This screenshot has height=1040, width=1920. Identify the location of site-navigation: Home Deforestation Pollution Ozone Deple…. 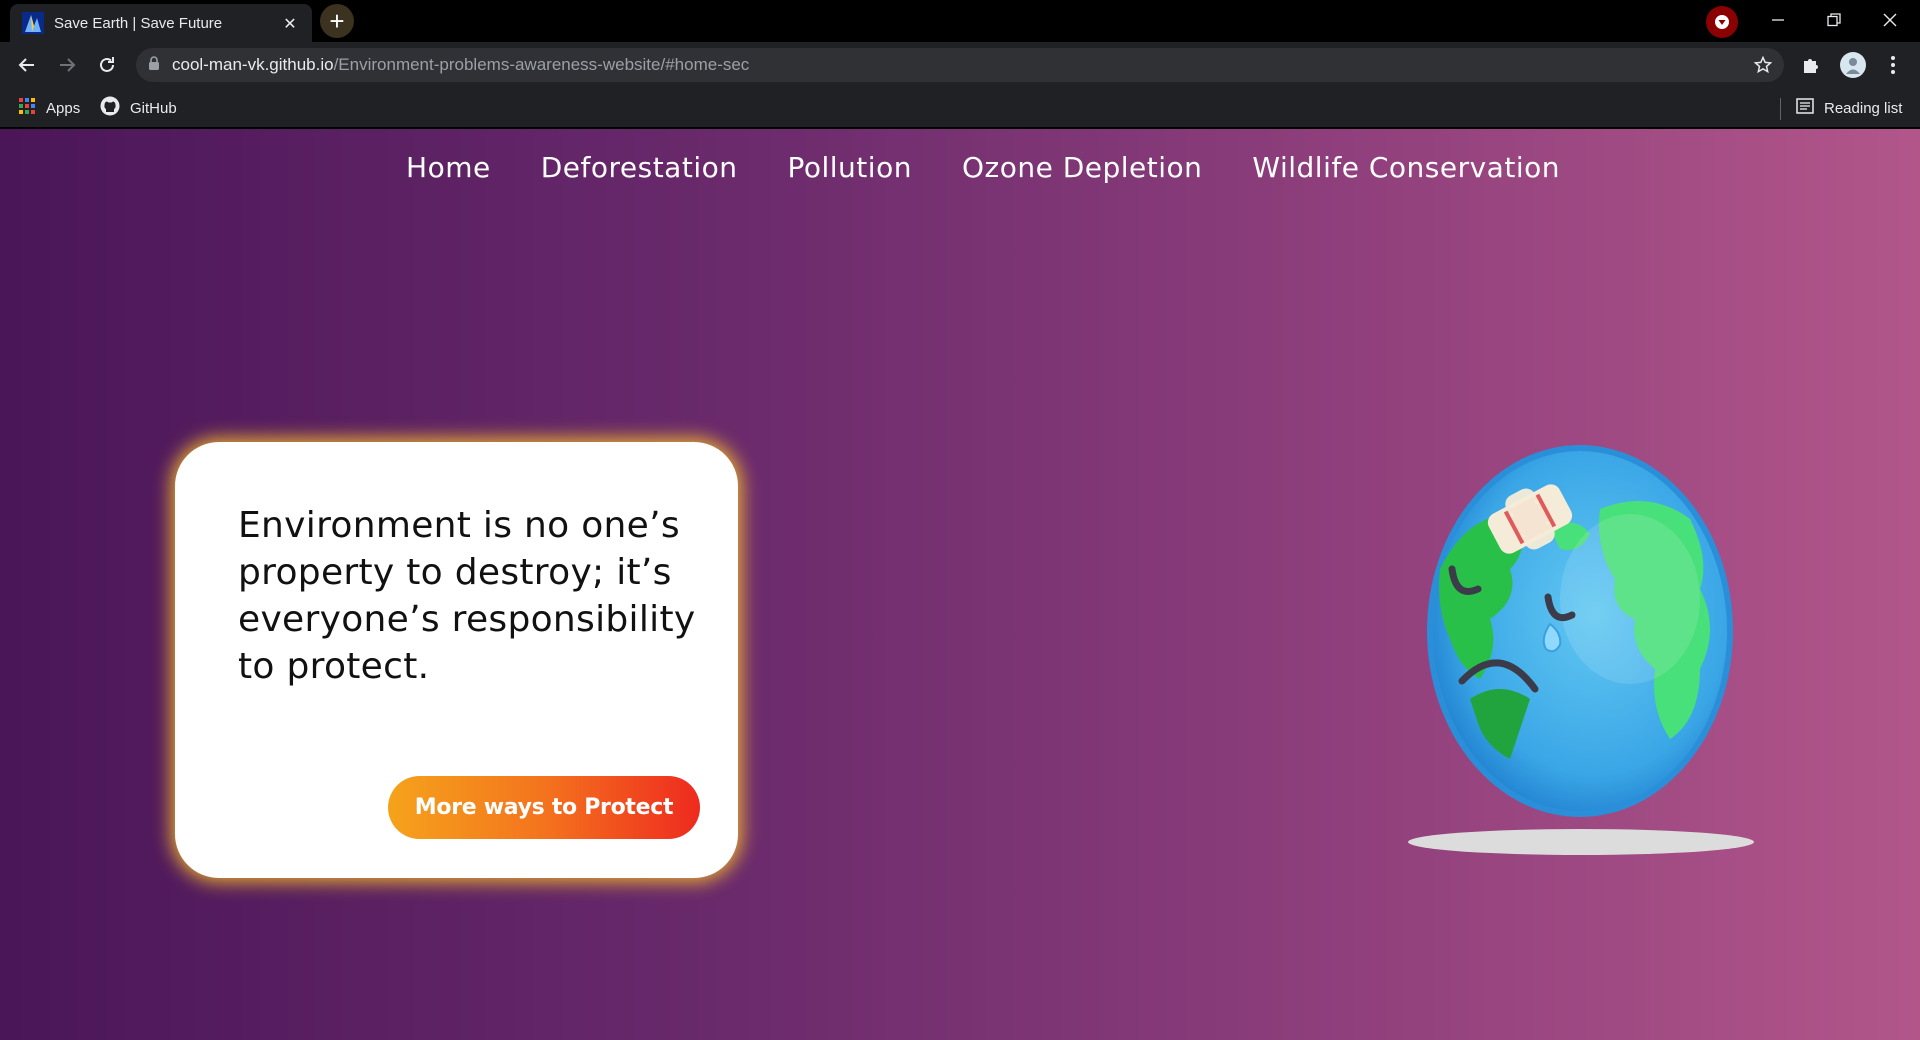
(960, 167).